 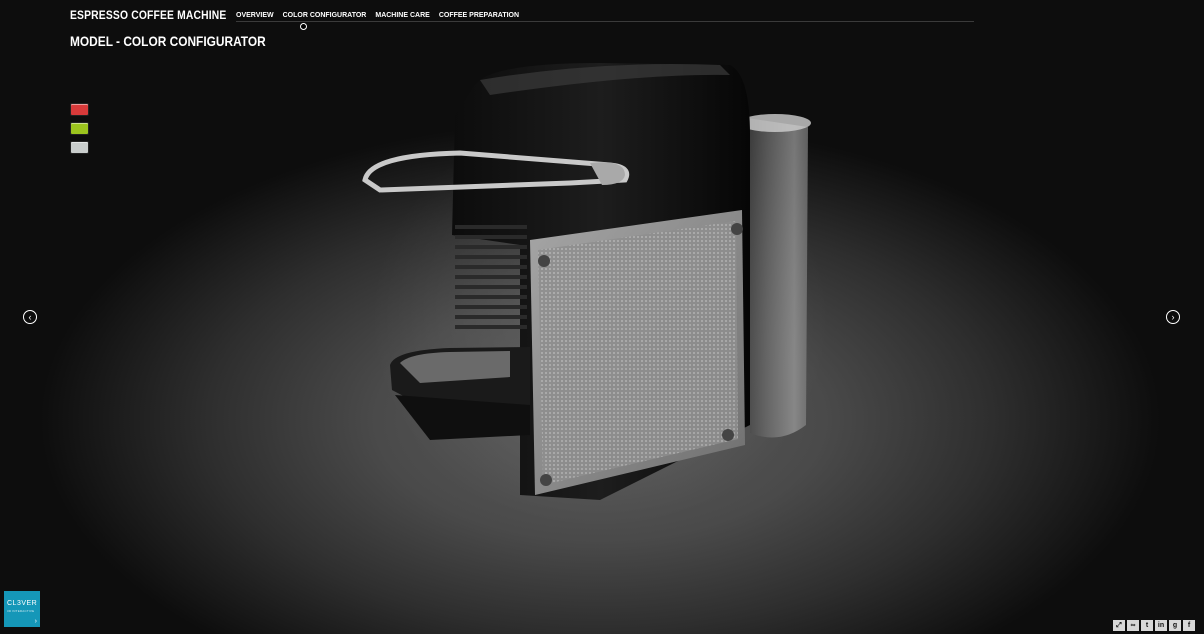 What do you see at coordinates (255, 15) in the screenshot?
I see `nav-overview: OVERVIEW` at bounding box center [255, 15].